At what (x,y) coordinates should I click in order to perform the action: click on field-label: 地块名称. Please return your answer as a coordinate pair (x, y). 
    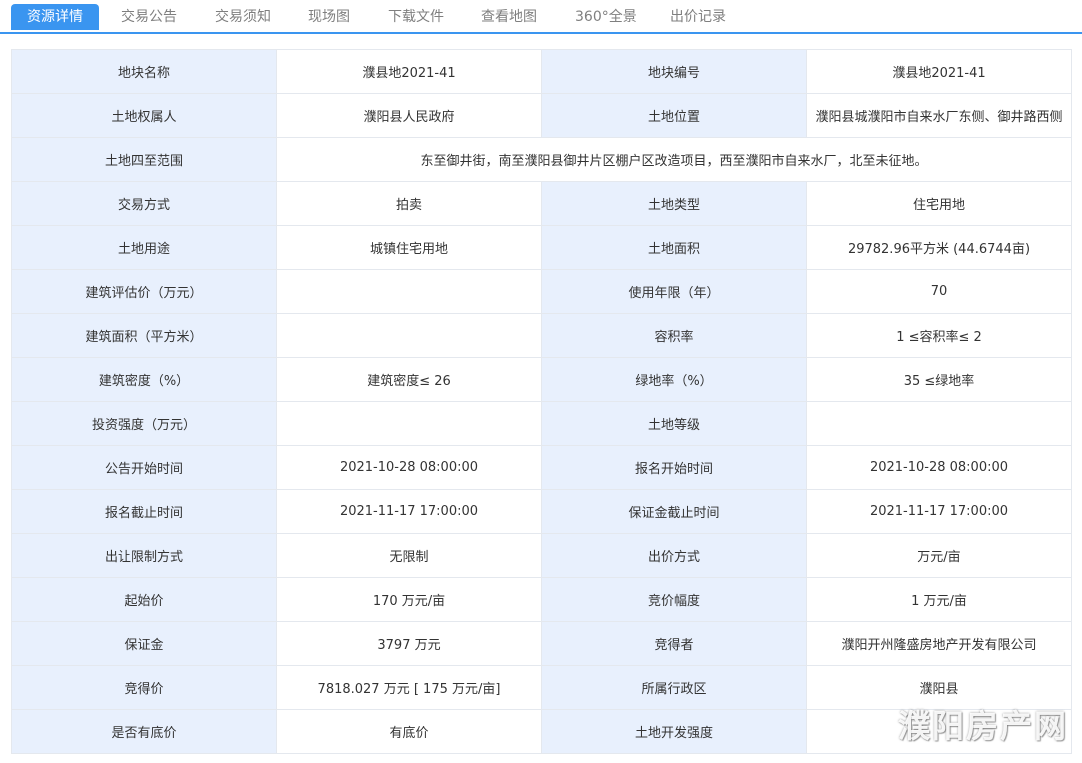
    Looking at the image, I should click on (144, 72).